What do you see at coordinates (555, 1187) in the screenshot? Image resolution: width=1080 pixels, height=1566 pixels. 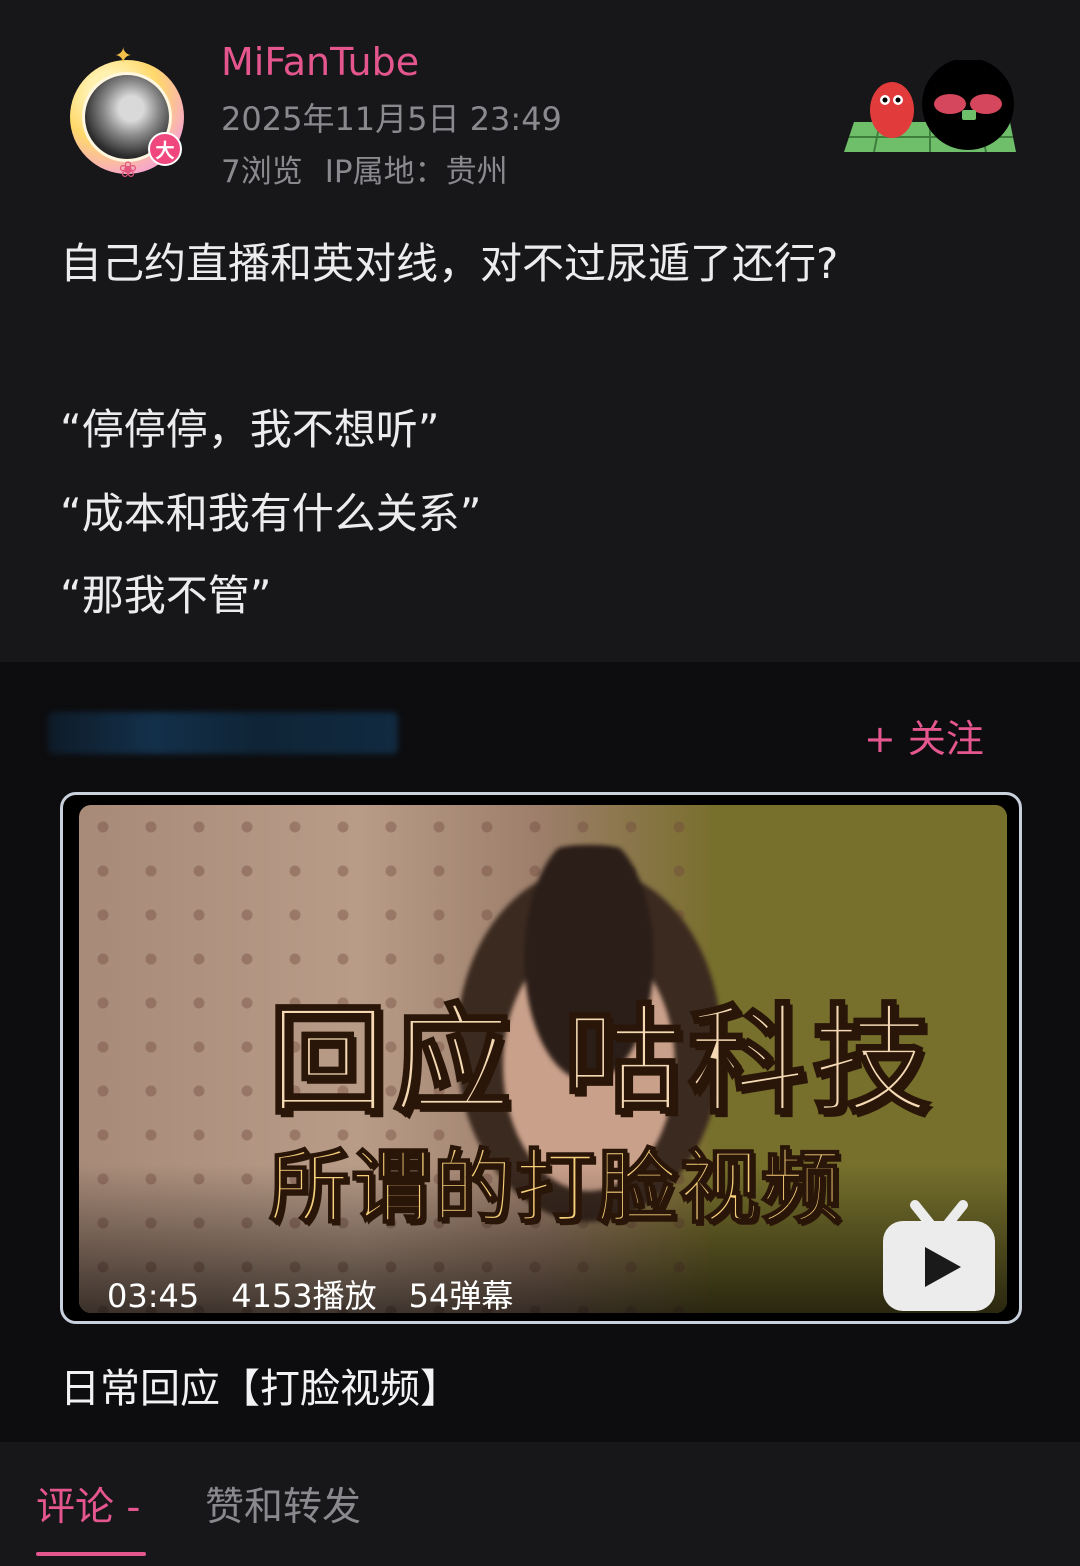 I see `thumbnail-subheadline: 所谓的打脸视频` at bounding box center [555, 1187].